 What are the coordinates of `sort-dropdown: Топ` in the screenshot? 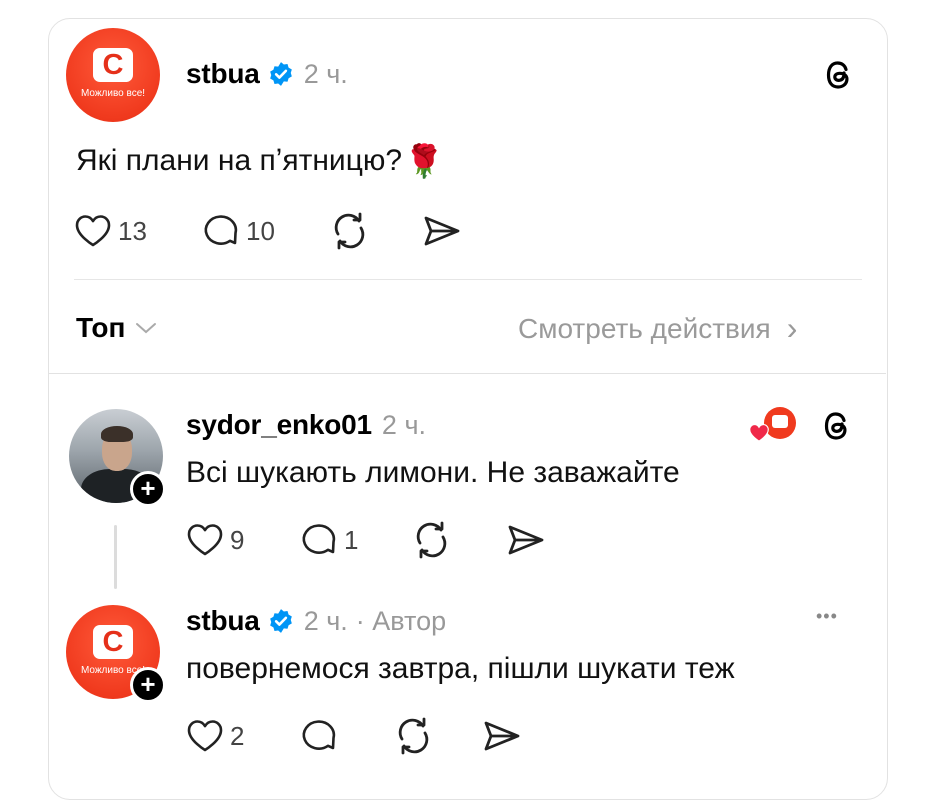 It's located at (116, 328).